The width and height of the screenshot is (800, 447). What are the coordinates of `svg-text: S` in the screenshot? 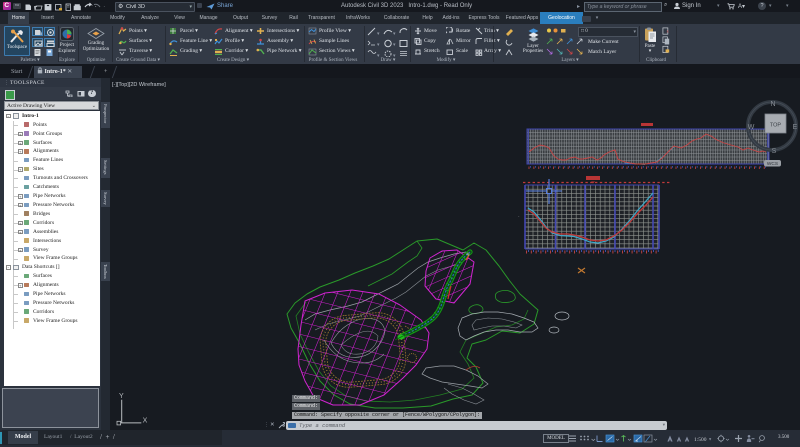 It's located at (774, 151).